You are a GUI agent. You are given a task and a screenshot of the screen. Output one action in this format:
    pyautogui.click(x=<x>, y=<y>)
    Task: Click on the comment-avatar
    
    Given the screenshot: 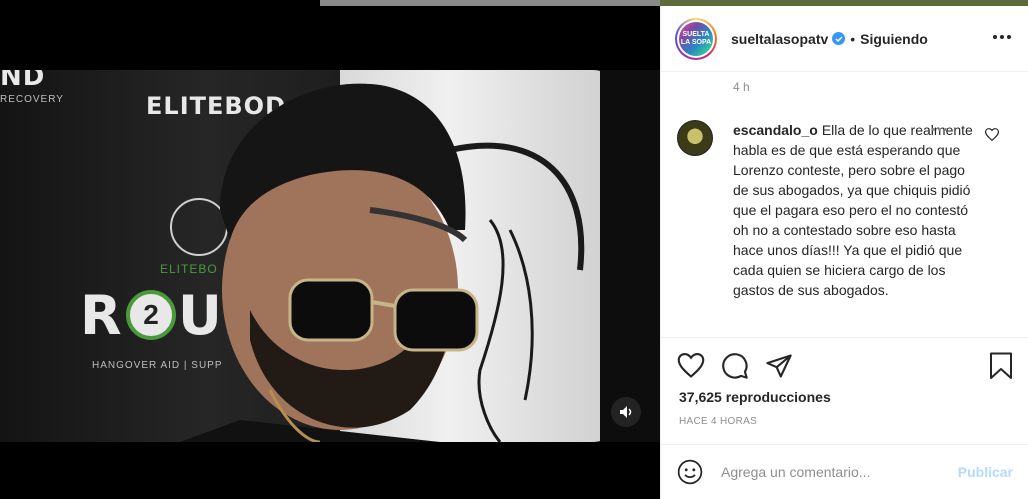 What is the action you would take?
    pyautogui.click(x=695, y=138)
    